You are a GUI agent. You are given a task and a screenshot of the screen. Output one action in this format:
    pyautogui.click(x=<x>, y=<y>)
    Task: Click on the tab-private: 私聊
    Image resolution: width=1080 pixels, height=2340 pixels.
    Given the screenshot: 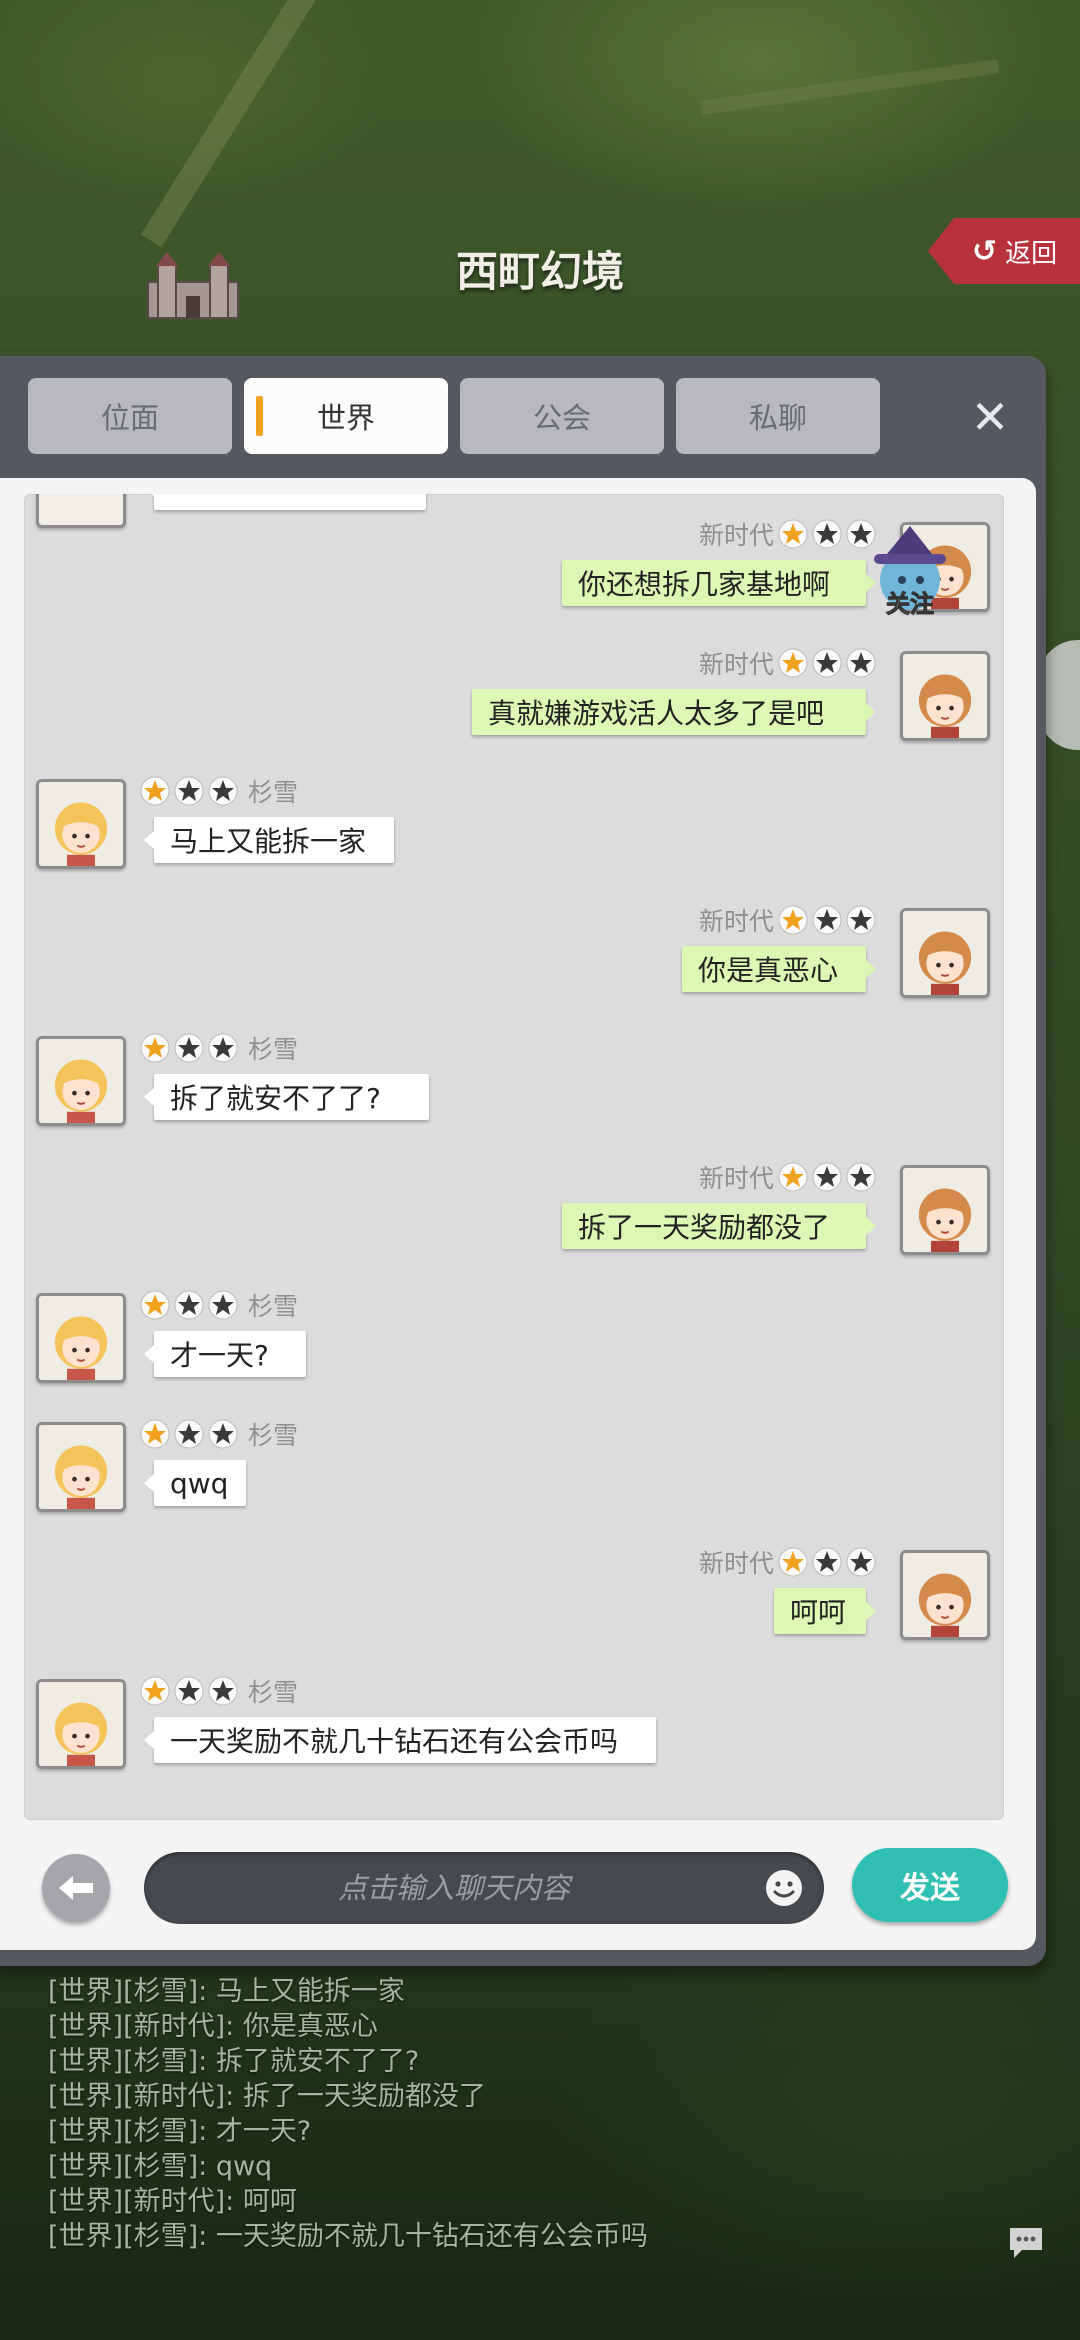 What is the action you would take?
    pyautogui.click(x=778, y=416)
    